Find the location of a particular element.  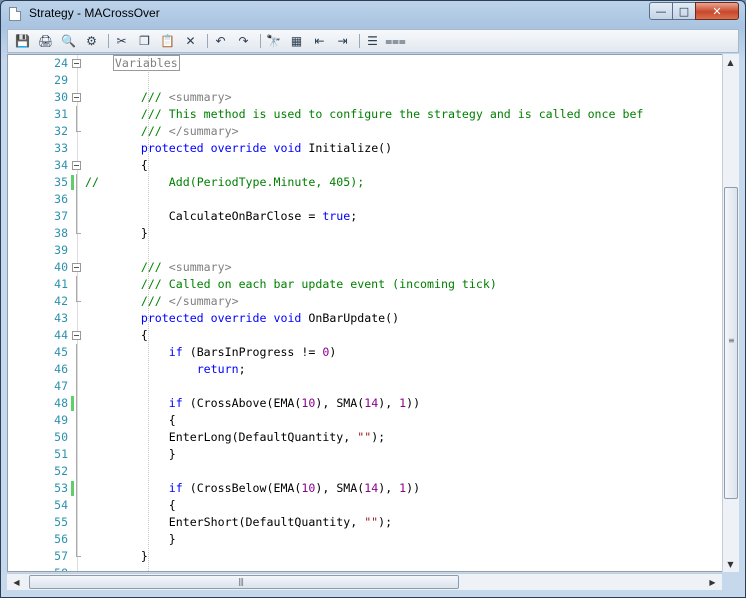

code-line: 34 { is located at coordinates (366, 165).